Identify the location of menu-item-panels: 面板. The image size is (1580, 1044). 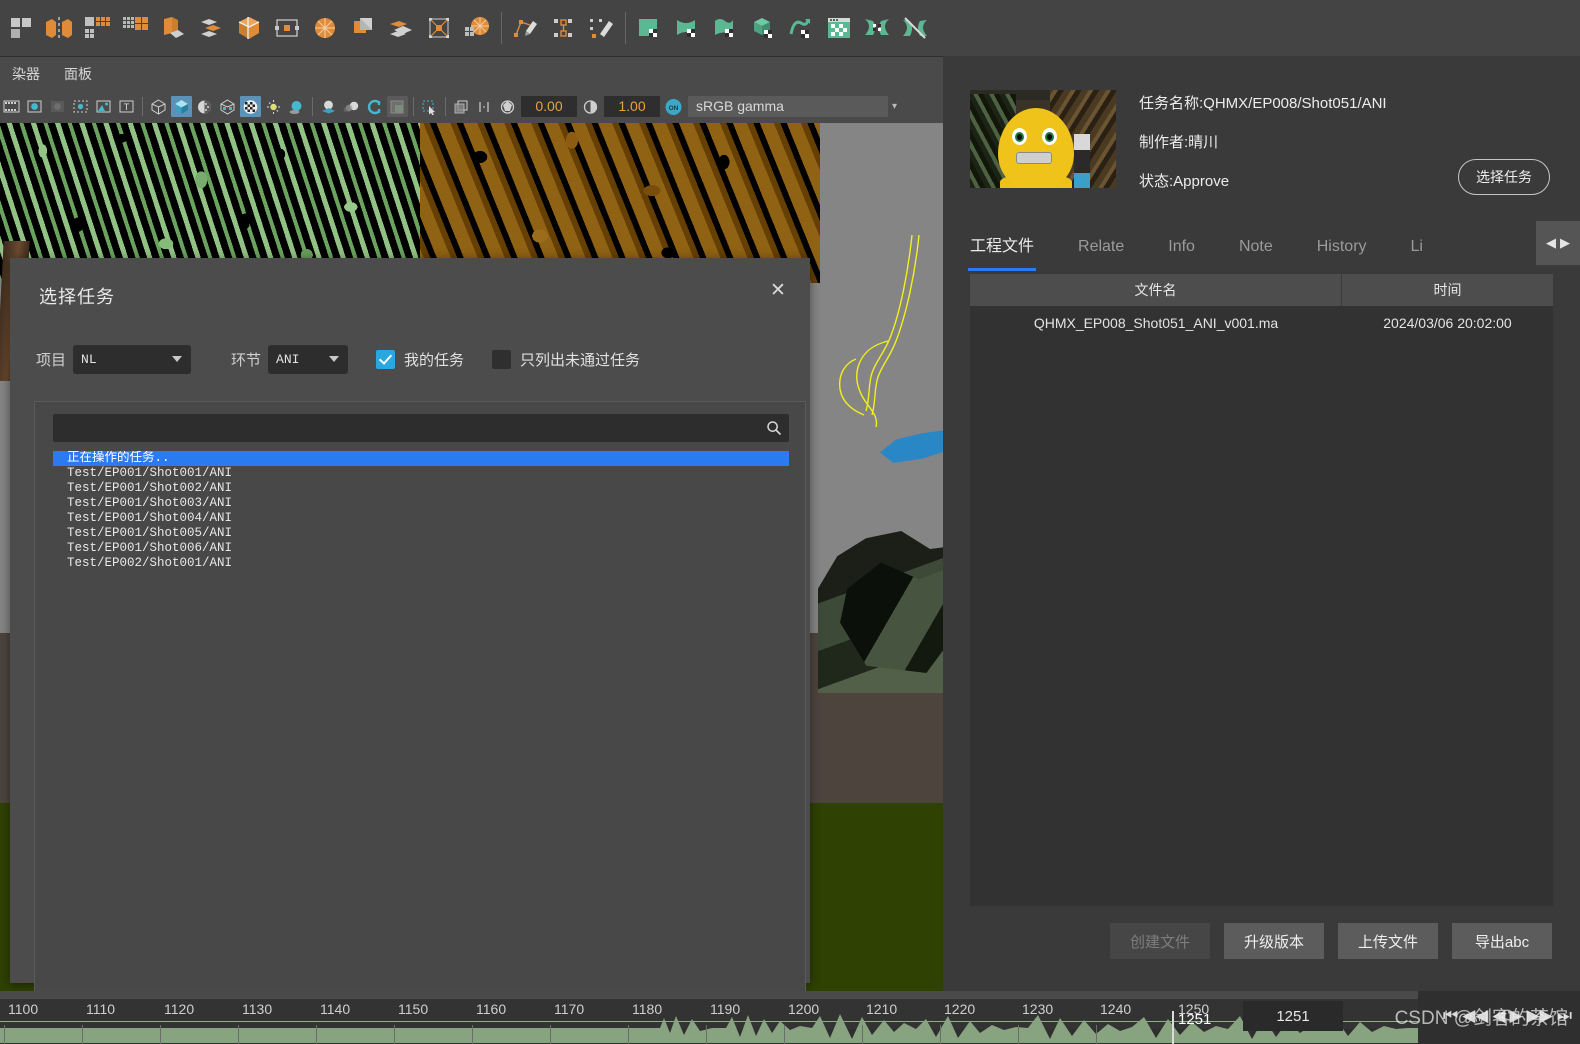
(78, 74).